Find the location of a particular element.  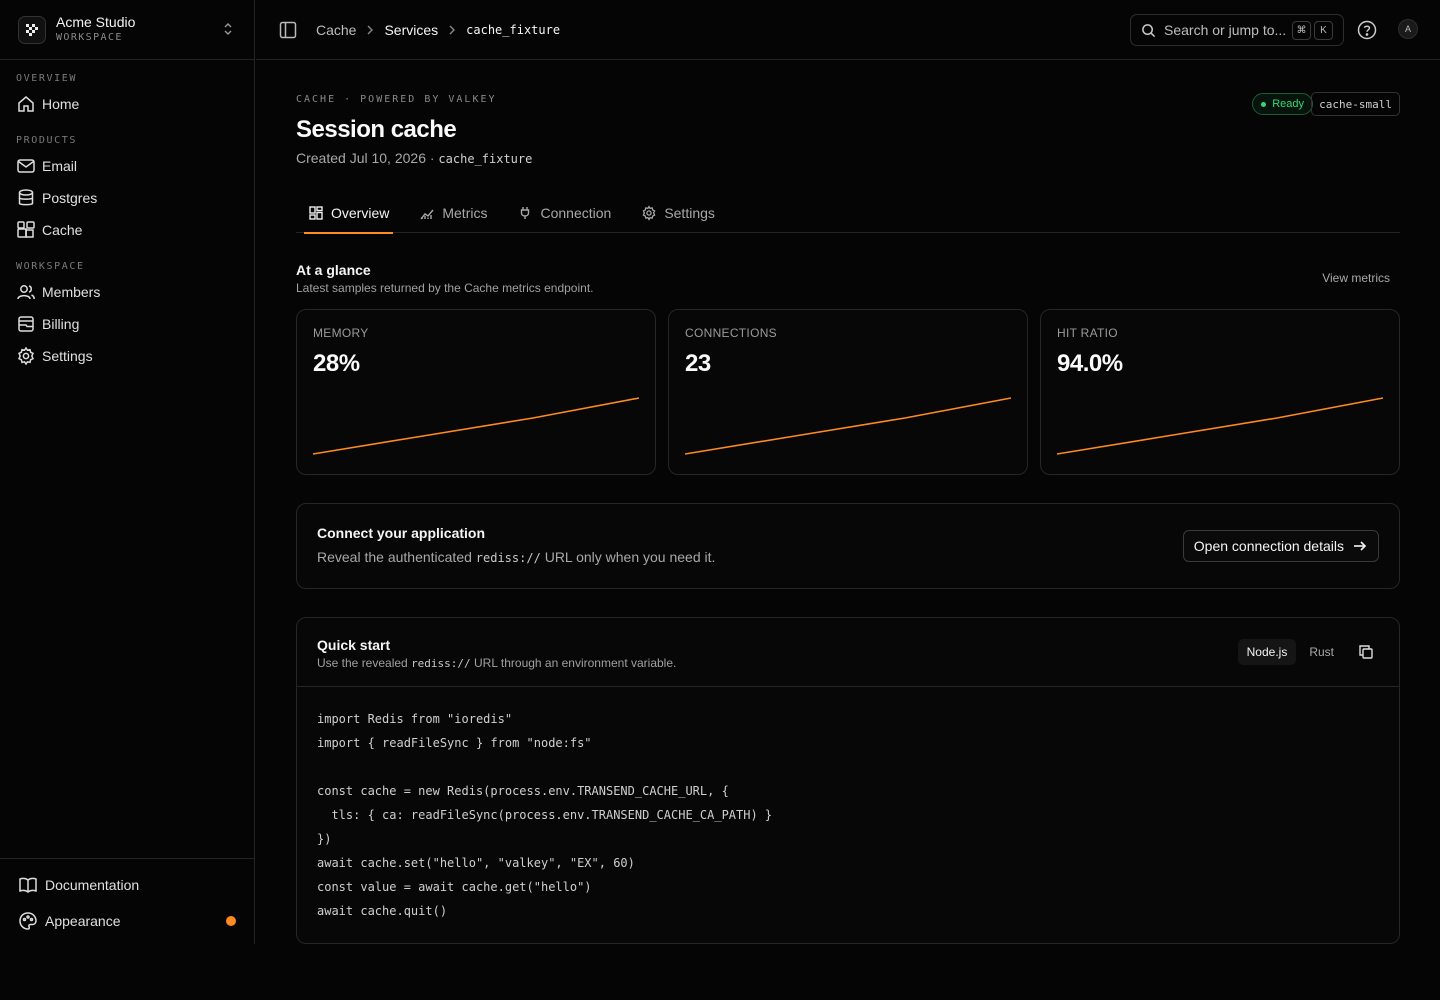

nav-section-products: PRODUCTS Email Postgres Cache is located at coordinates (127, 189).